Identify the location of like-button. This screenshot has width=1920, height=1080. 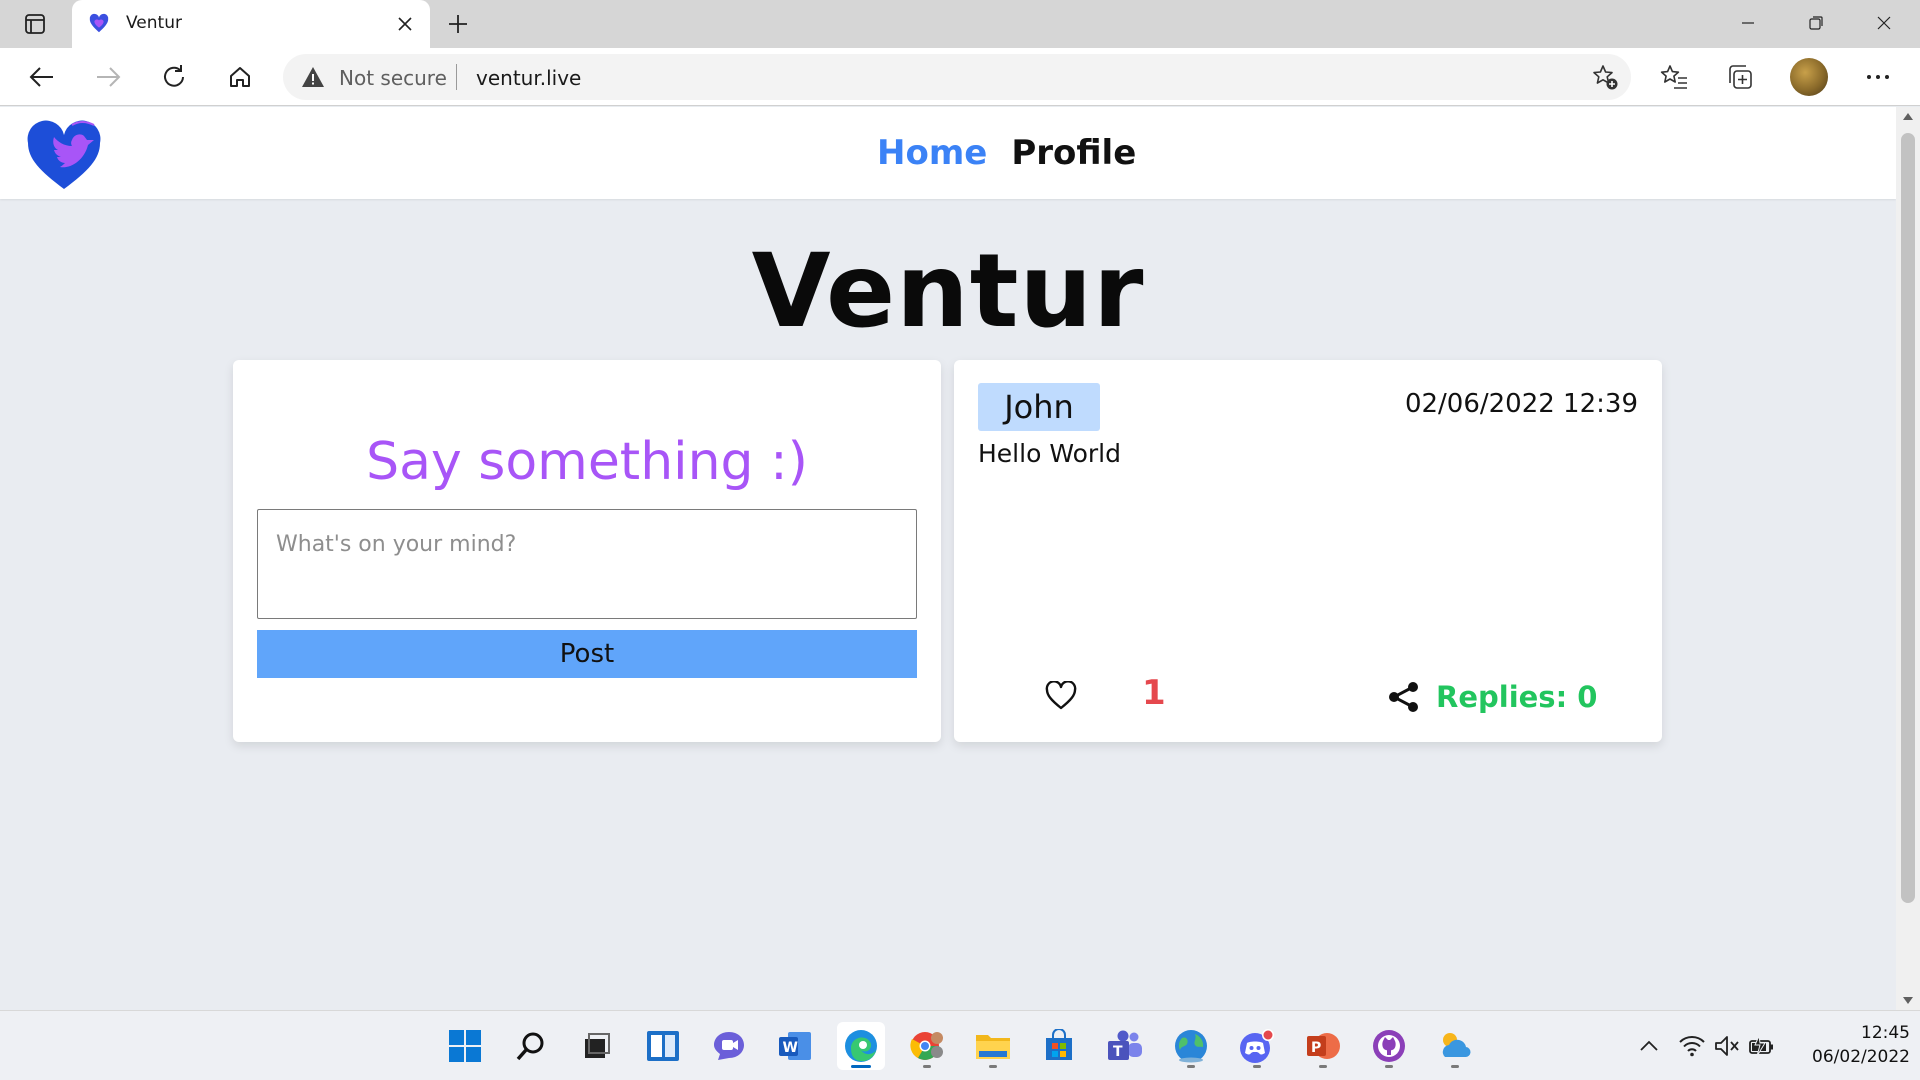
(1061, 696).